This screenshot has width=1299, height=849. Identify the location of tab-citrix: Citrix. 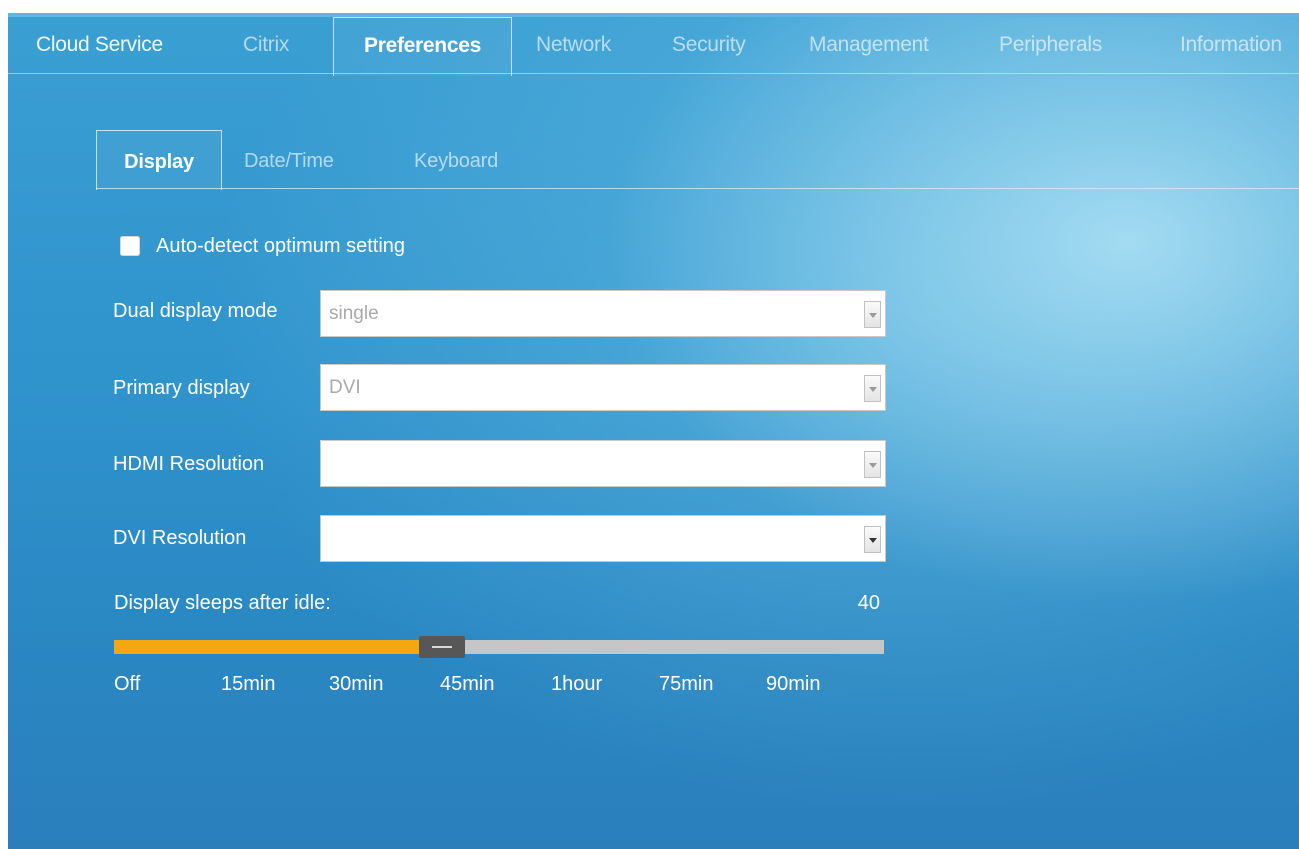
(266, 45).